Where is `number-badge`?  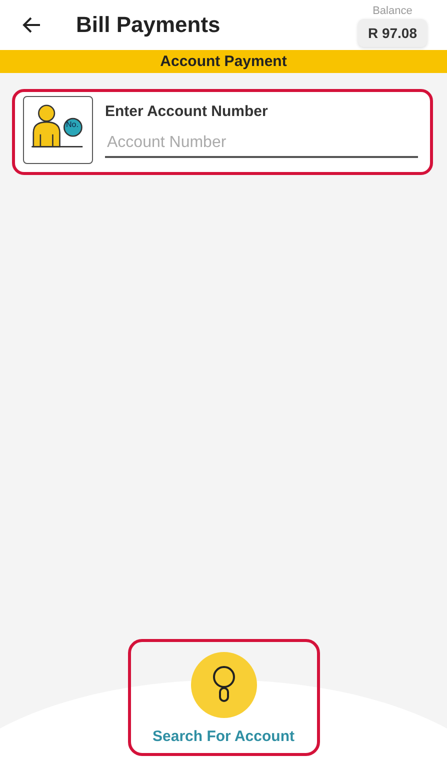
number-badge is located at coordinates (73, 127).